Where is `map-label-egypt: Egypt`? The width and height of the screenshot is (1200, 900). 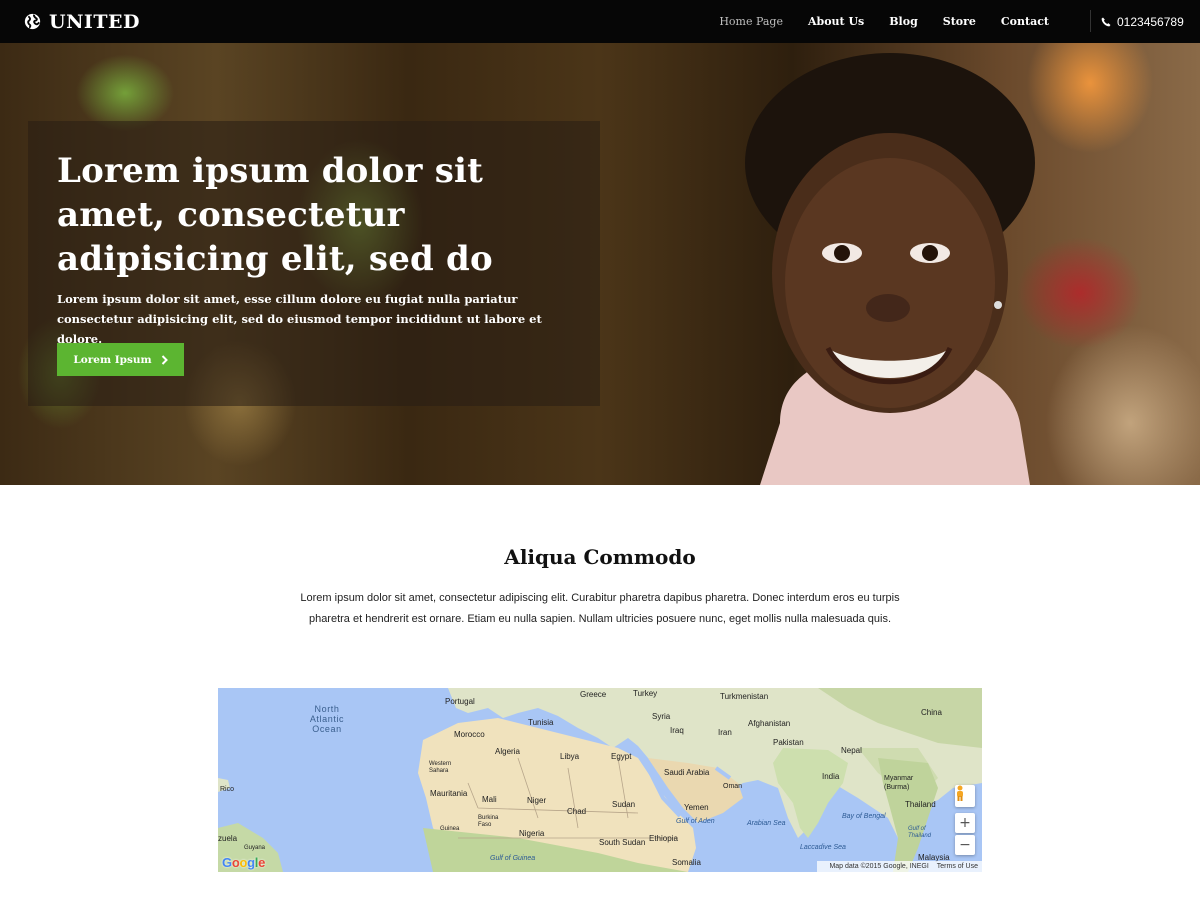 map-label-egypt: Egypt is located at coordinates (621, 756).